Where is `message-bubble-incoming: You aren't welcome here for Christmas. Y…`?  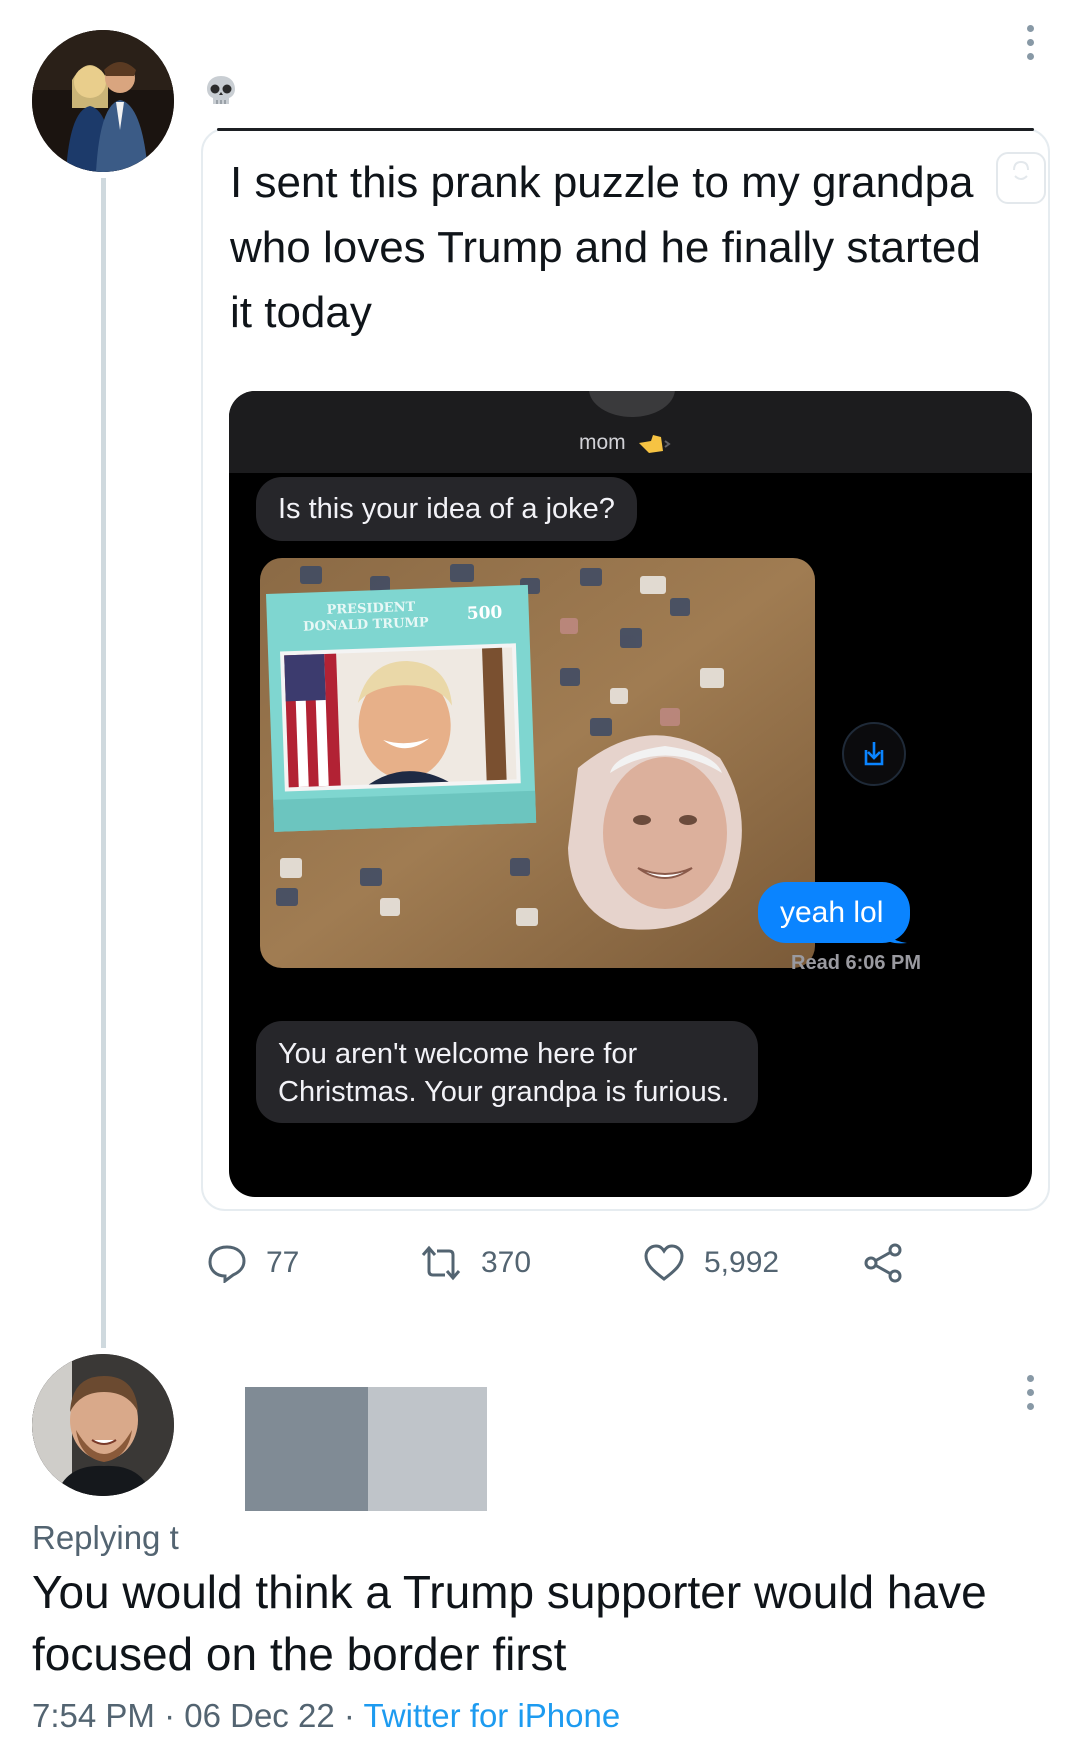
message-bubble-incoming: You aren't welcome here for Christmas. Y… is located at coordinates (507, 1072).